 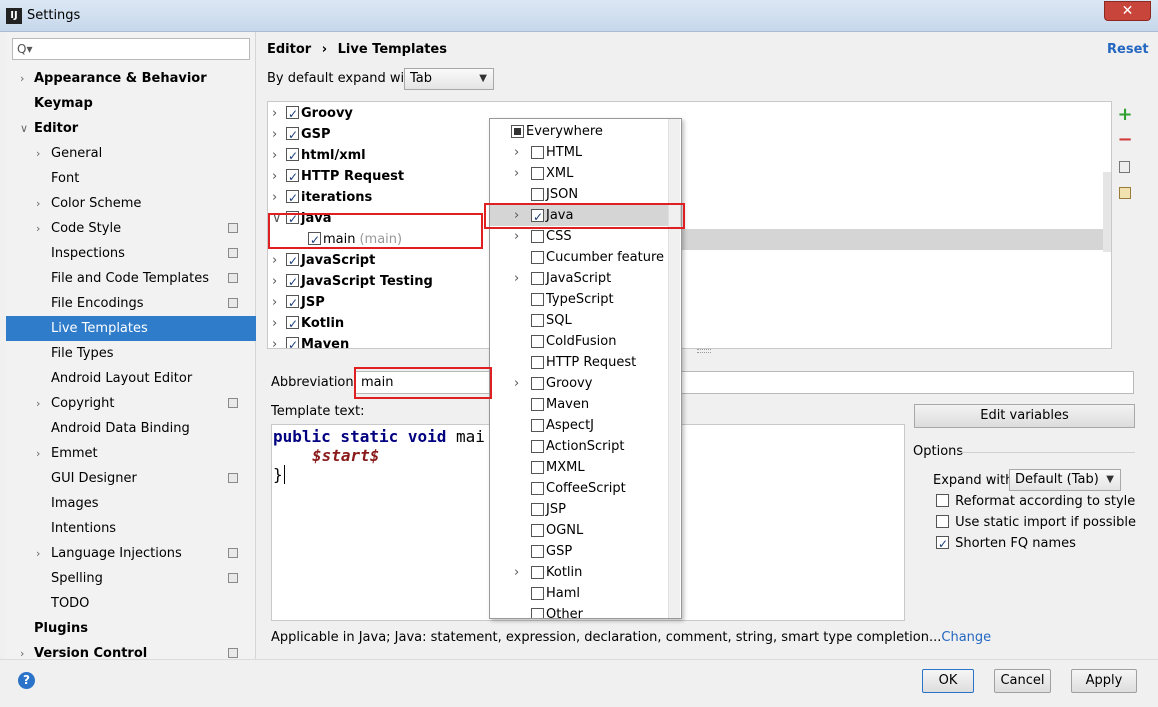 What do you see at coordinates (131, 328) in the screenshot?
I see `sidebar-item-live-templates: Live Templates` at bounding box center [131, 328].